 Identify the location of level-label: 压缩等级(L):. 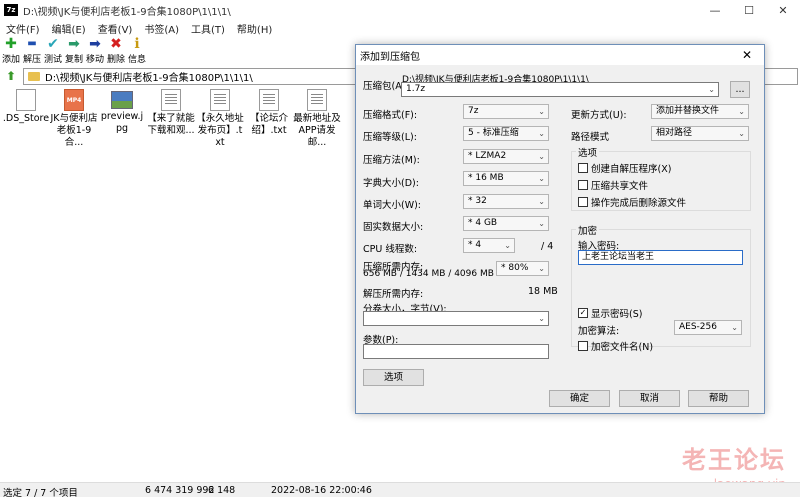
(390, 137).